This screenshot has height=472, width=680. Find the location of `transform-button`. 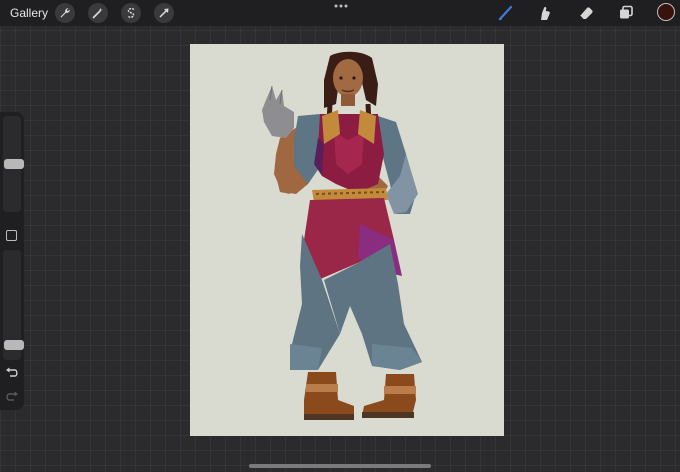

transform-button is located at coordinates (164, 13).